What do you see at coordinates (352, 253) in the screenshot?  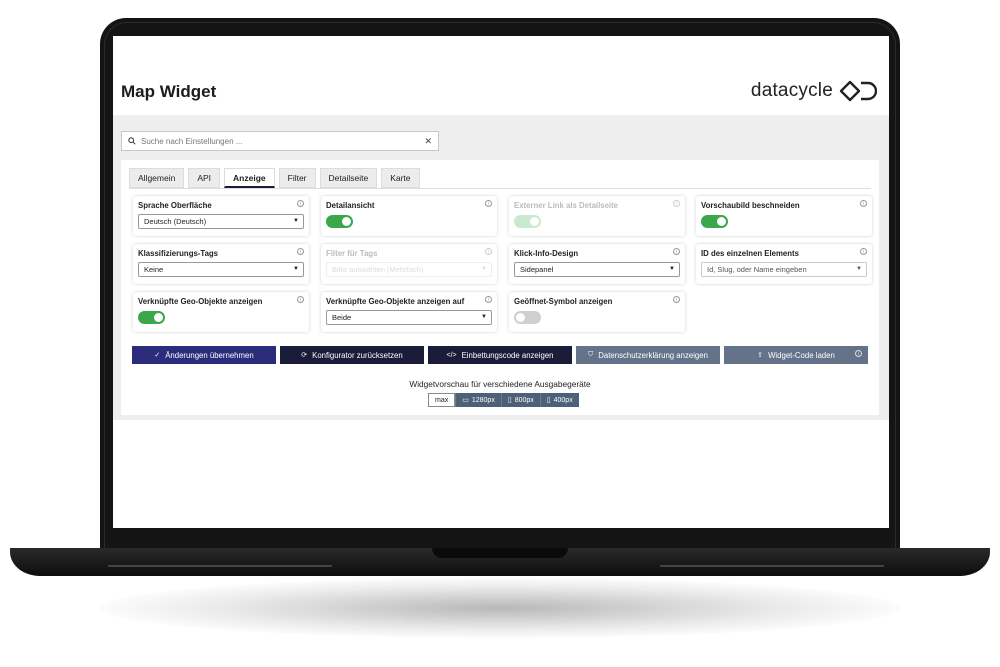 I see `setting-label: Filter für Tags` at bounding box center [352, 253].